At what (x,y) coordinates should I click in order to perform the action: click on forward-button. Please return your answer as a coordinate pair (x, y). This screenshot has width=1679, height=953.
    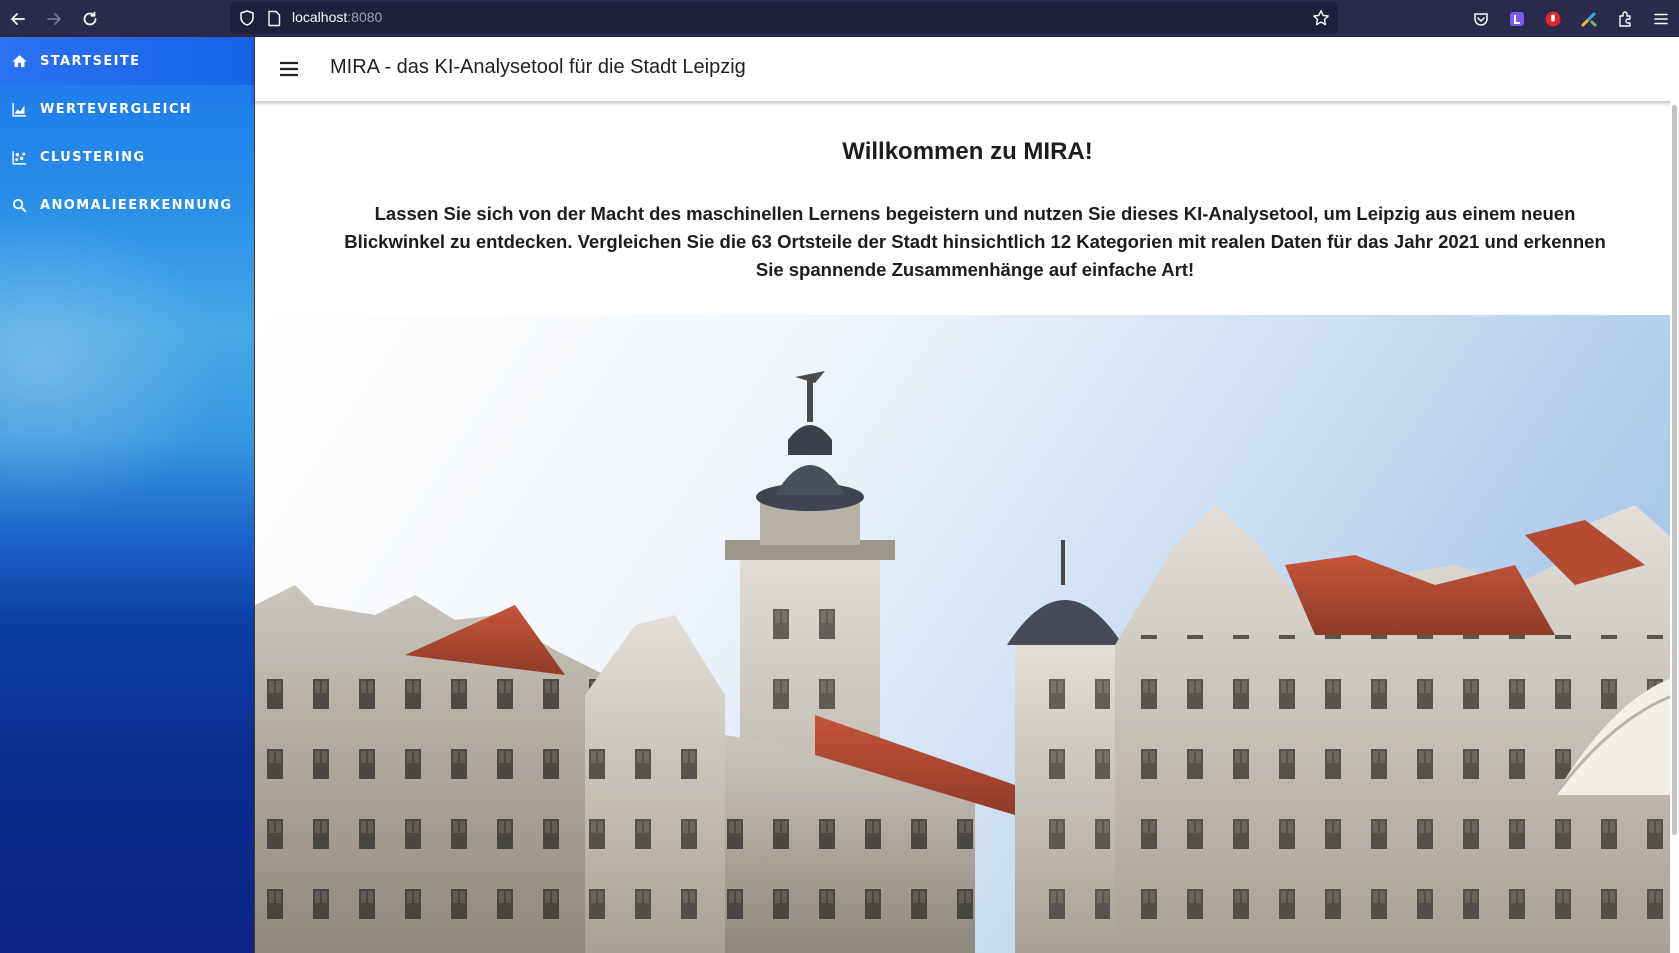
    Looking at the image, I should click on (54, 18).